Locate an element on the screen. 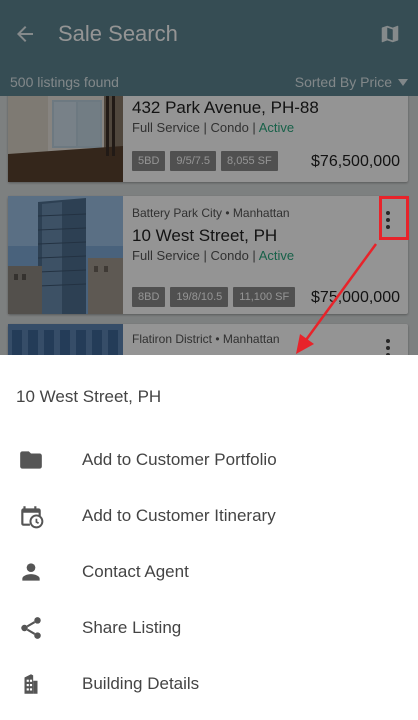 The image size is (418, 720). menu-item-label: Add to Customer Portfolio is located at coordinates (179, 459).